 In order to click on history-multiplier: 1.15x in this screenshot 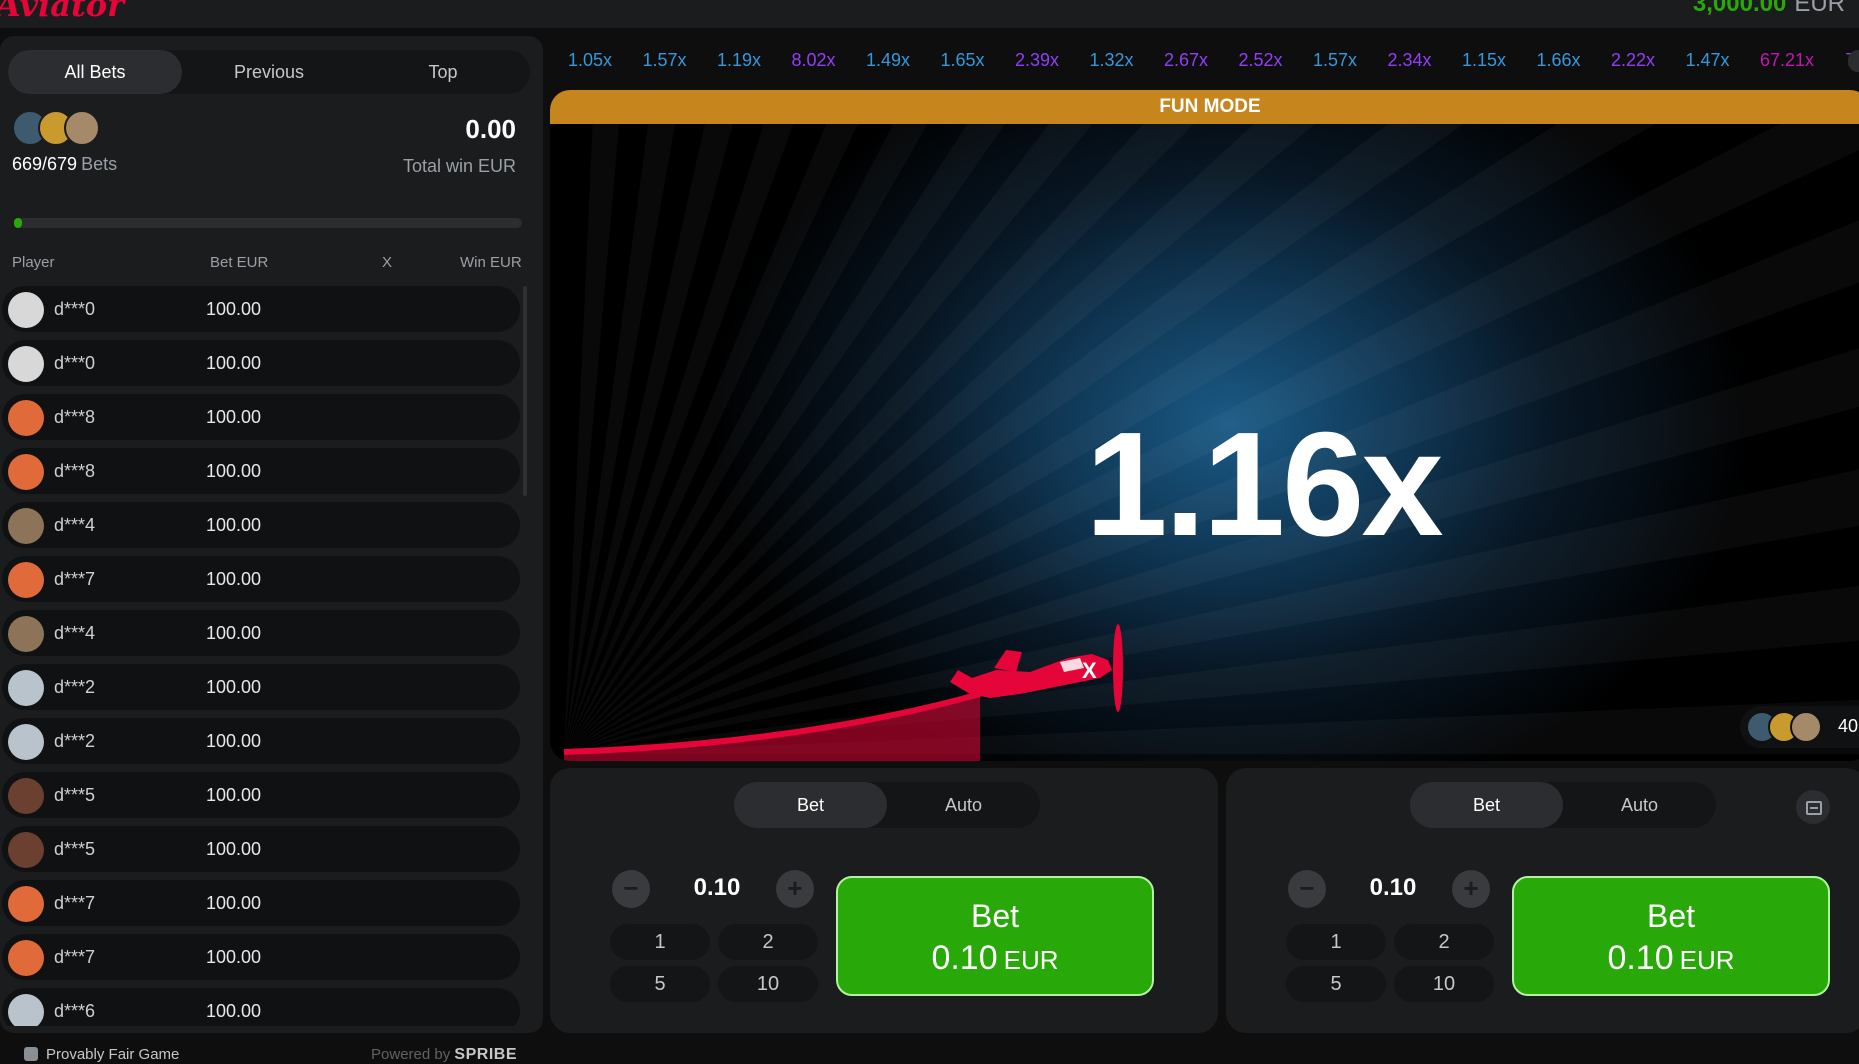, I will do `click(1484, 60)`.